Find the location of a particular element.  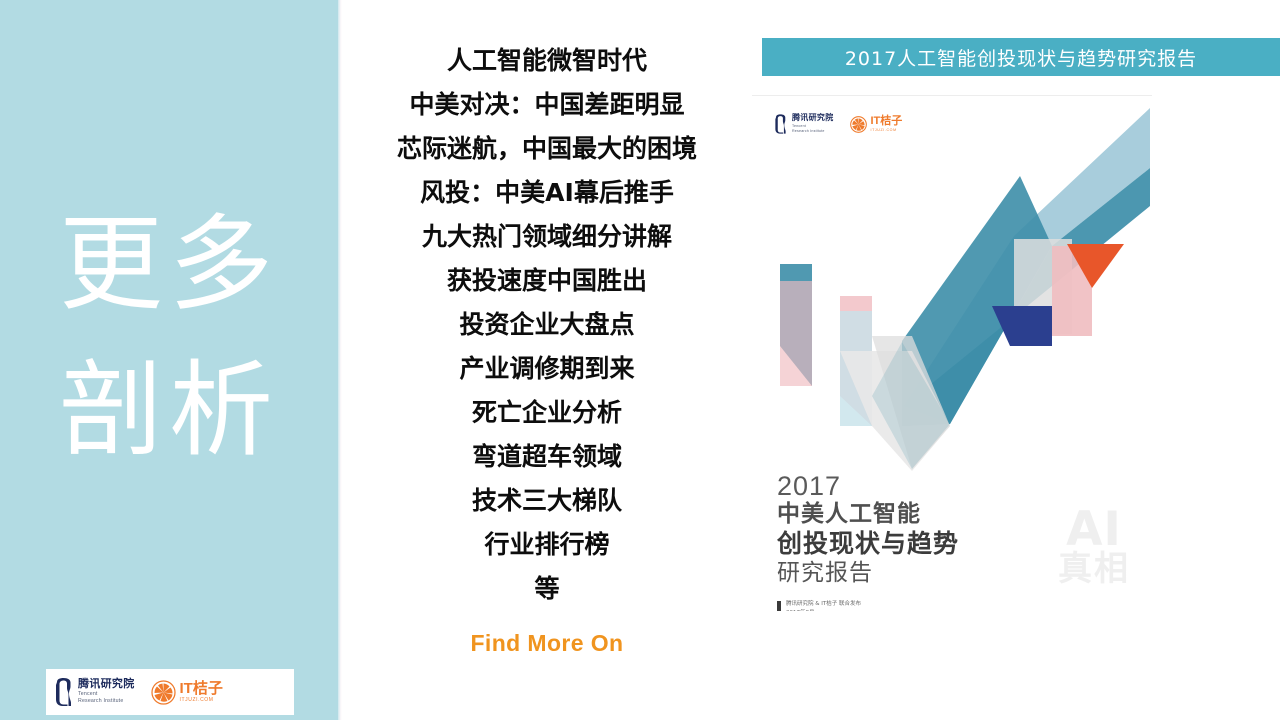

orange-slice-icon is located at coordinates (163, 692).